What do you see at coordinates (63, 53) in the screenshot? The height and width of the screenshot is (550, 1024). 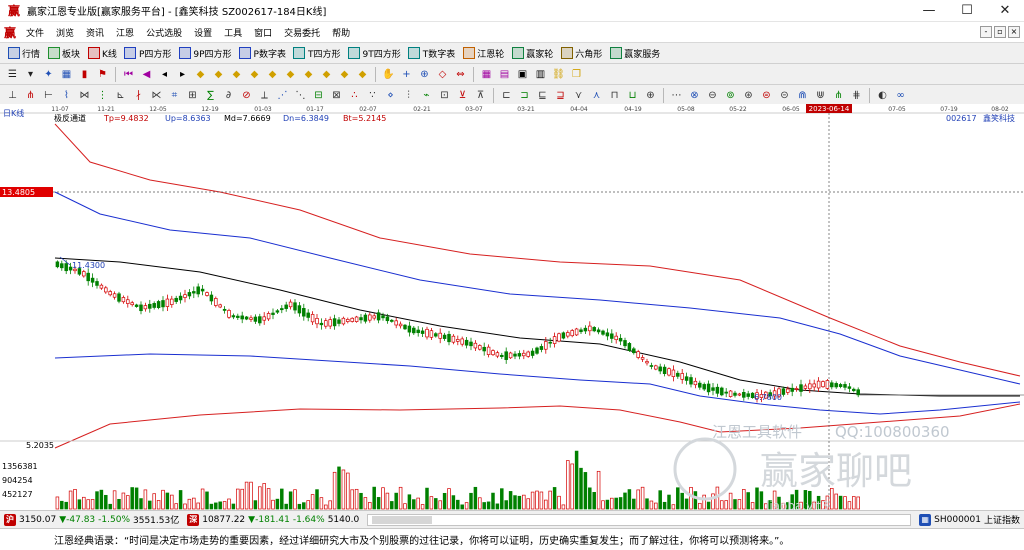 I see `toolbar-sector-button: 板块` at bounding box center [63, 53].